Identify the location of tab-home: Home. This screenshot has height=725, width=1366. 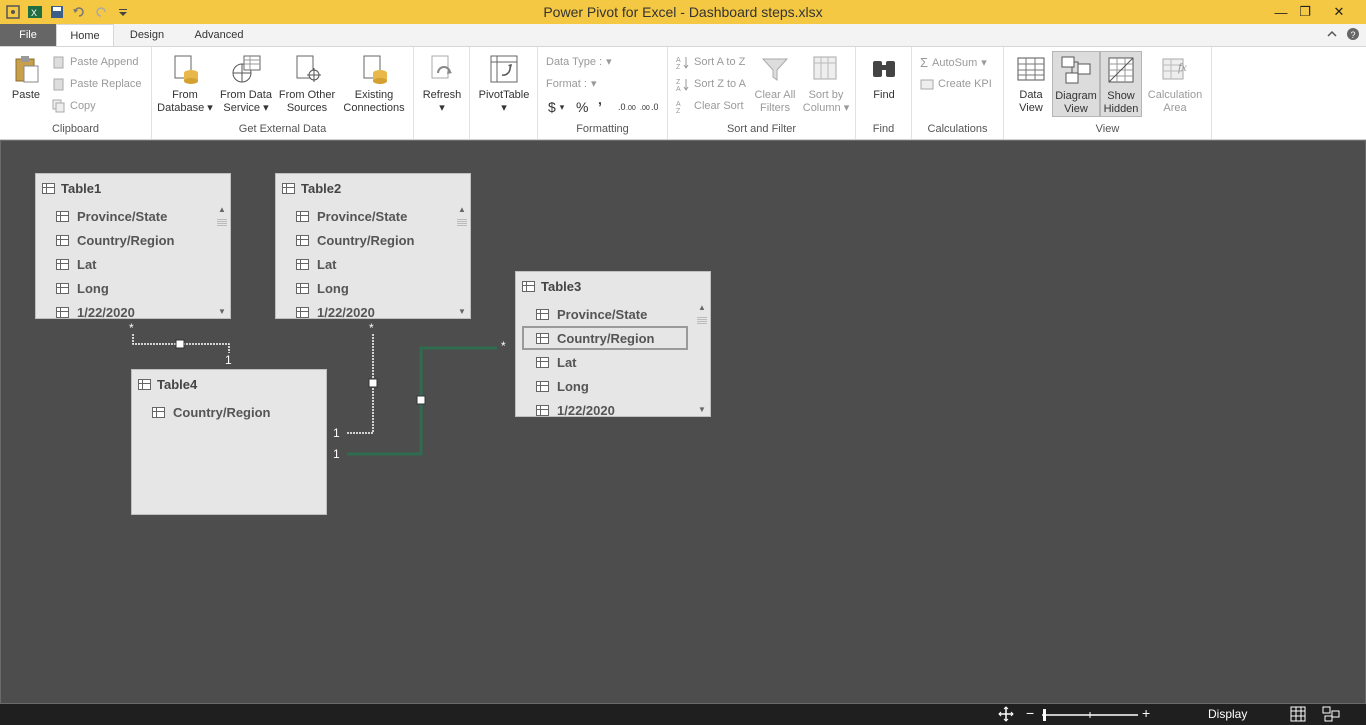
(85, 35).